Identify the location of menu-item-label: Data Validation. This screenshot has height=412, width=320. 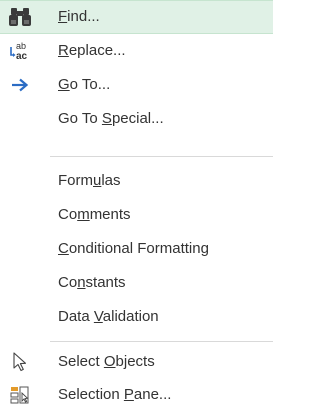
(108, 316).